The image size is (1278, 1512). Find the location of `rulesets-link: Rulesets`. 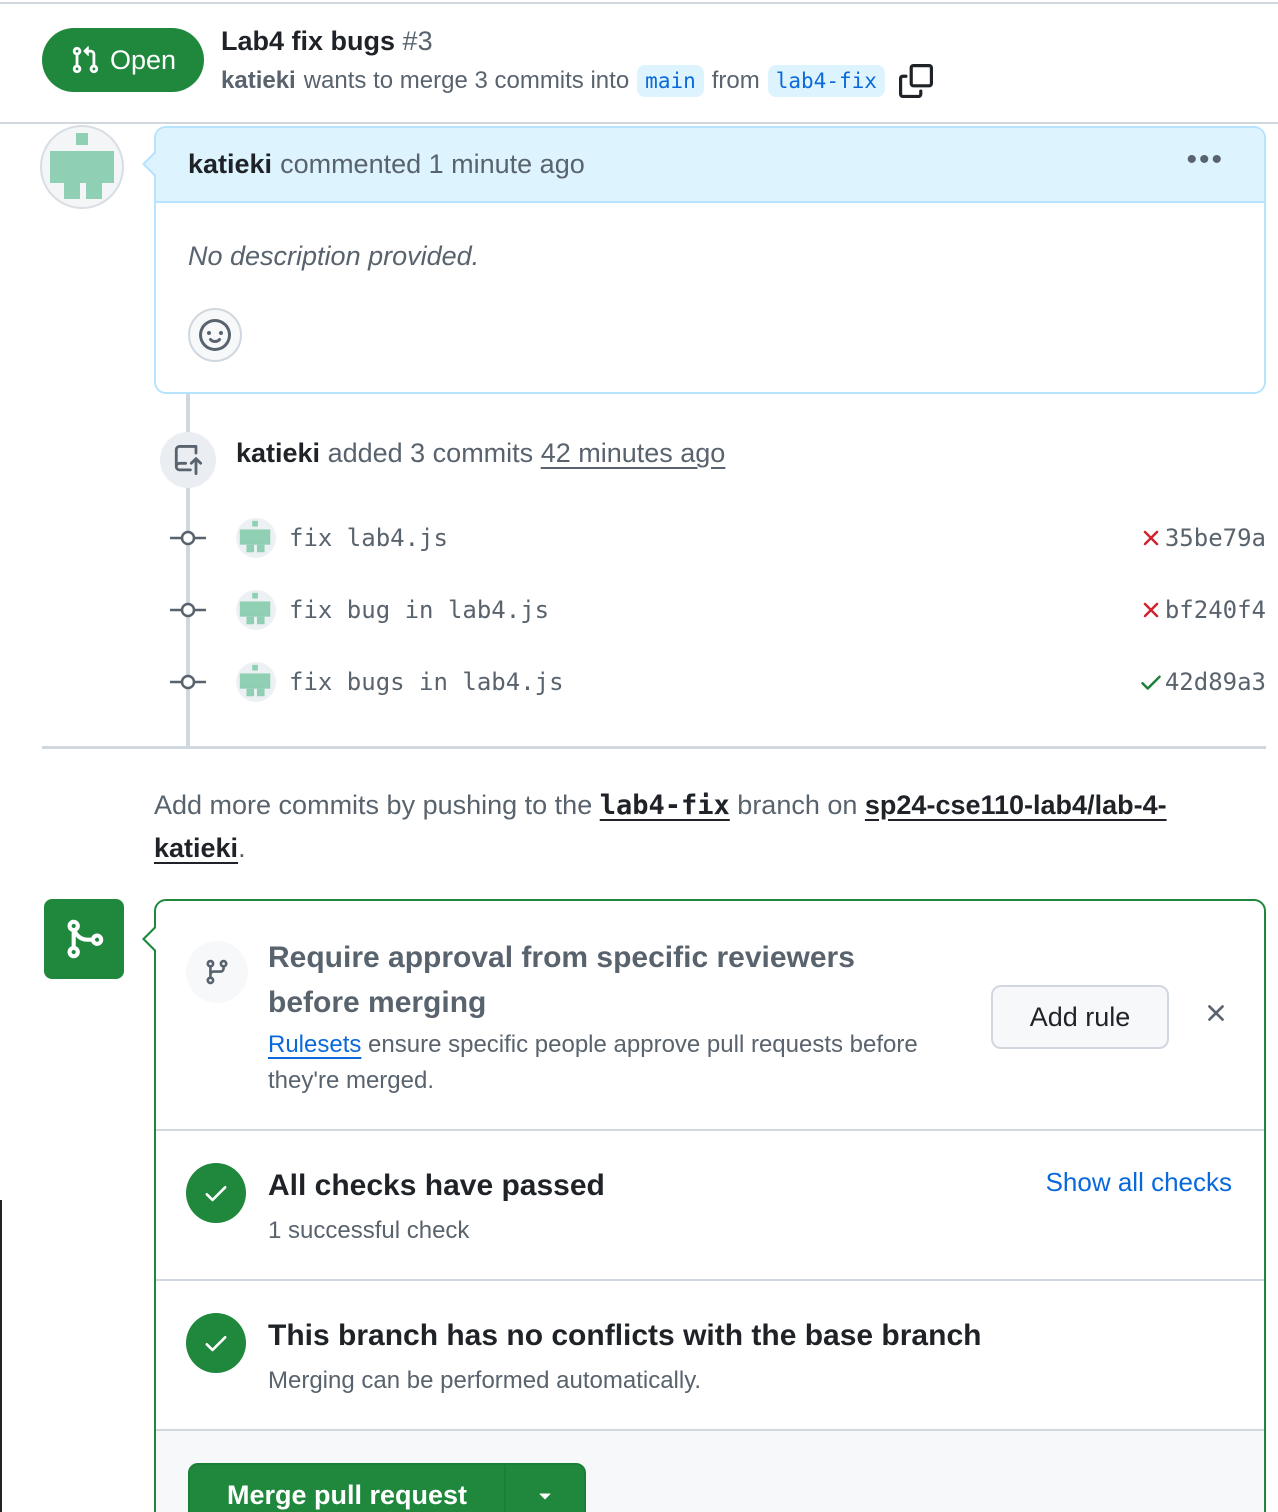

rulesets-link: Rulesets is located at coordinates (314, 1044).